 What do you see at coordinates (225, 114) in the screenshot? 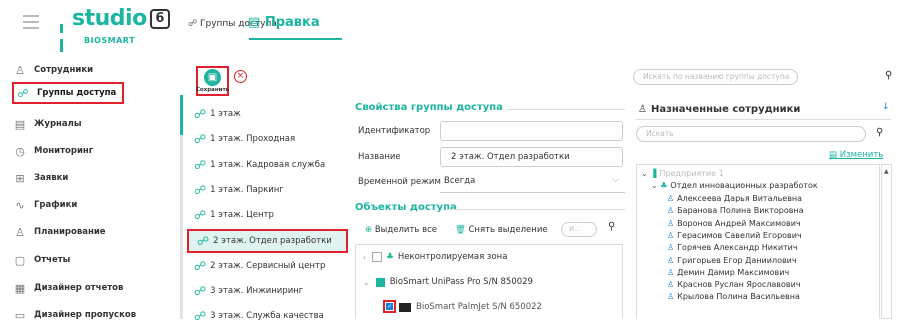
I see `group-list-item-label: 1 этаж` at bounding box center [225, 114].